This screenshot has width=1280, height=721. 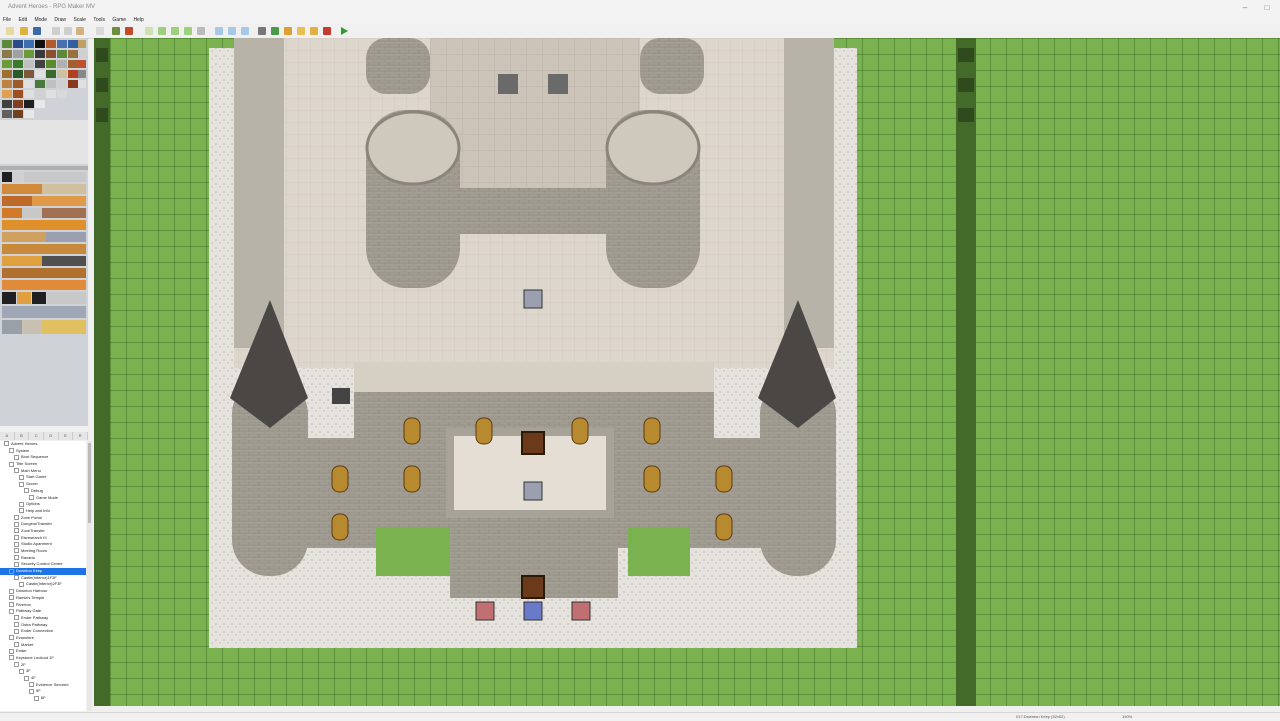 I want to click on resource-manager-icon, so click(x=314, y=31).